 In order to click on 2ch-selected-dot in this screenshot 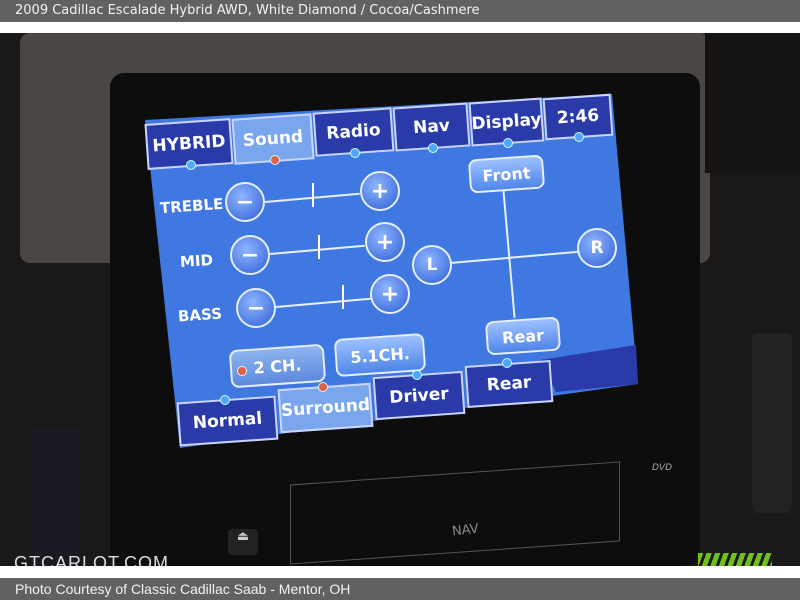, I will do `click(242, 371)`.